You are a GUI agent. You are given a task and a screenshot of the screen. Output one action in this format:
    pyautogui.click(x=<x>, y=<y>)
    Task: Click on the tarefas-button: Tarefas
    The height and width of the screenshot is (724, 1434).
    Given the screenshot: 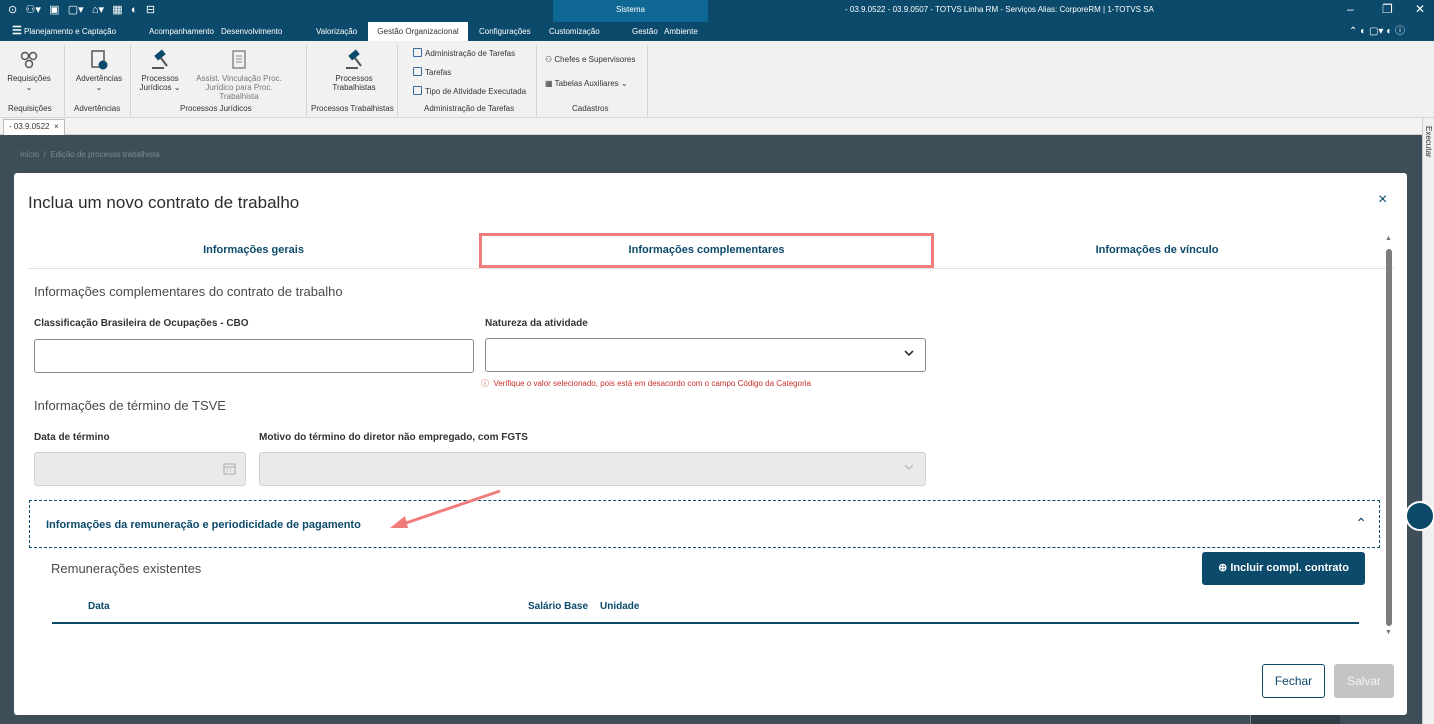 What is the action you would take?
    pyautogui.click(x=432, y=72)
    